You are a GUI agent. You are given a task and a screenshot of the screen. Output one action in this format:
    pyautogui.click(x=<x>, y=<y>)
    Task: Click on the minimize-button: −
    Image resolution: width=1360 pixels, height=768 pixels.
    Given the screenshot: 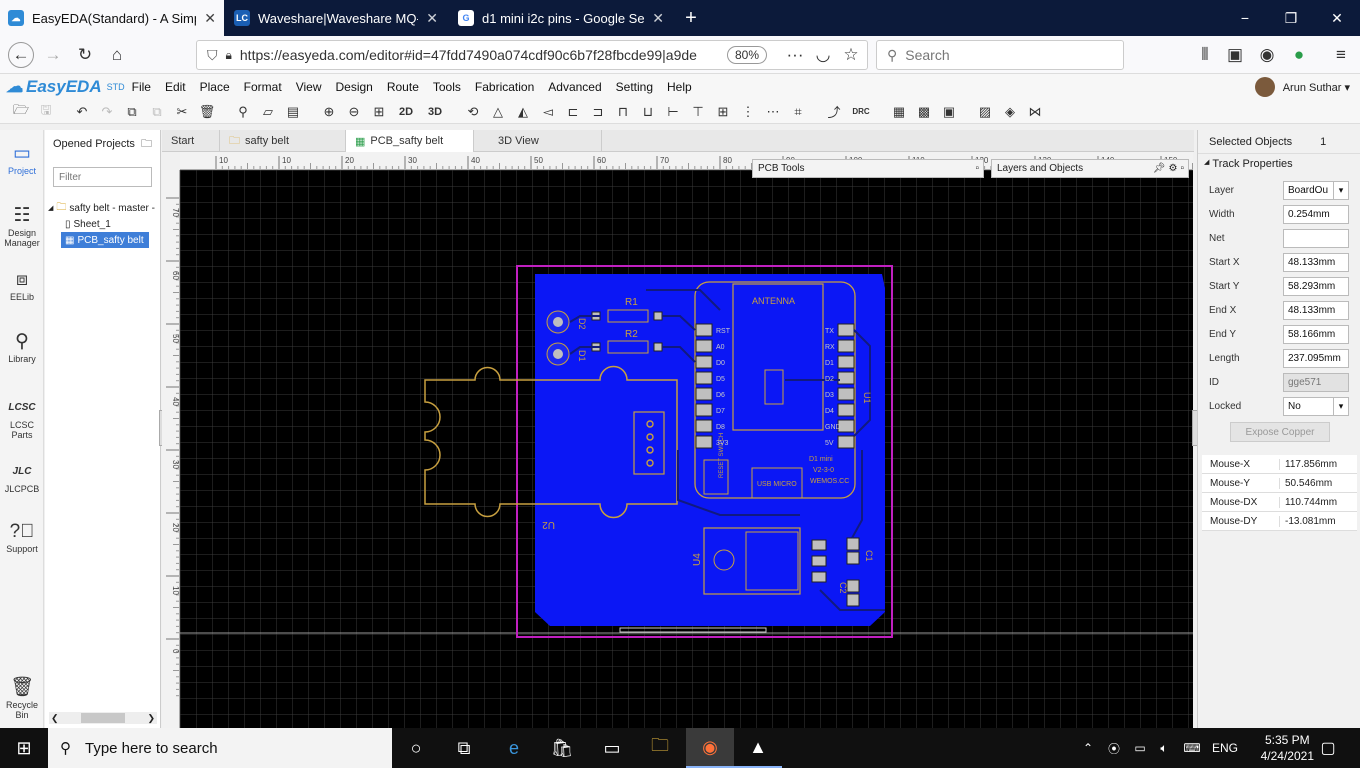 What is the action you would take?
    pyautogui.click(x=1245, y=18)
    